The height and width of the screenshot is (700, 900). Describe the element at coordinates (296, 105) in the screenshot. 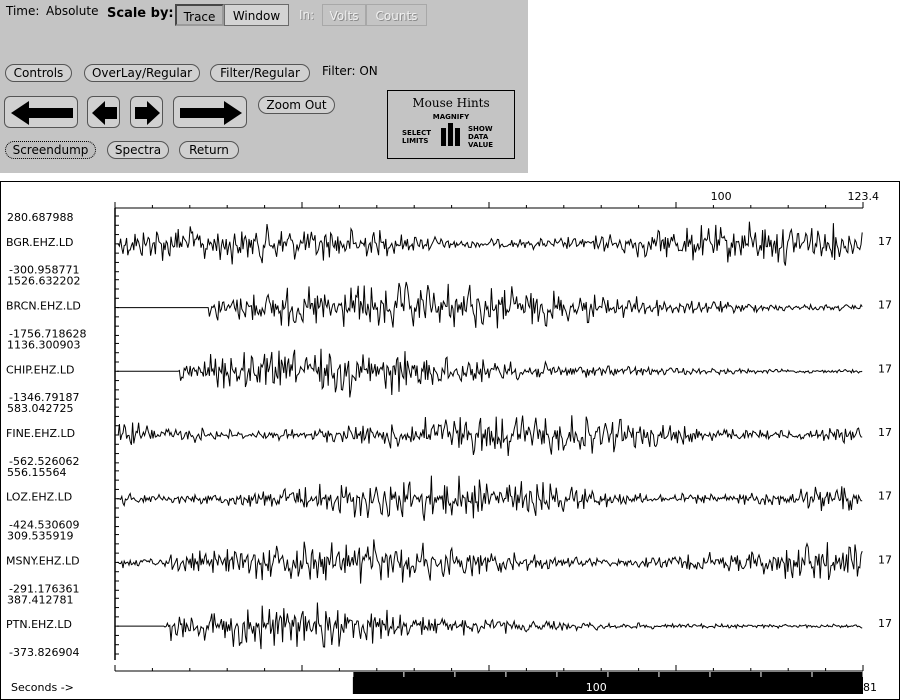

I see `zoom-out-button: Zoom Out` at that location.